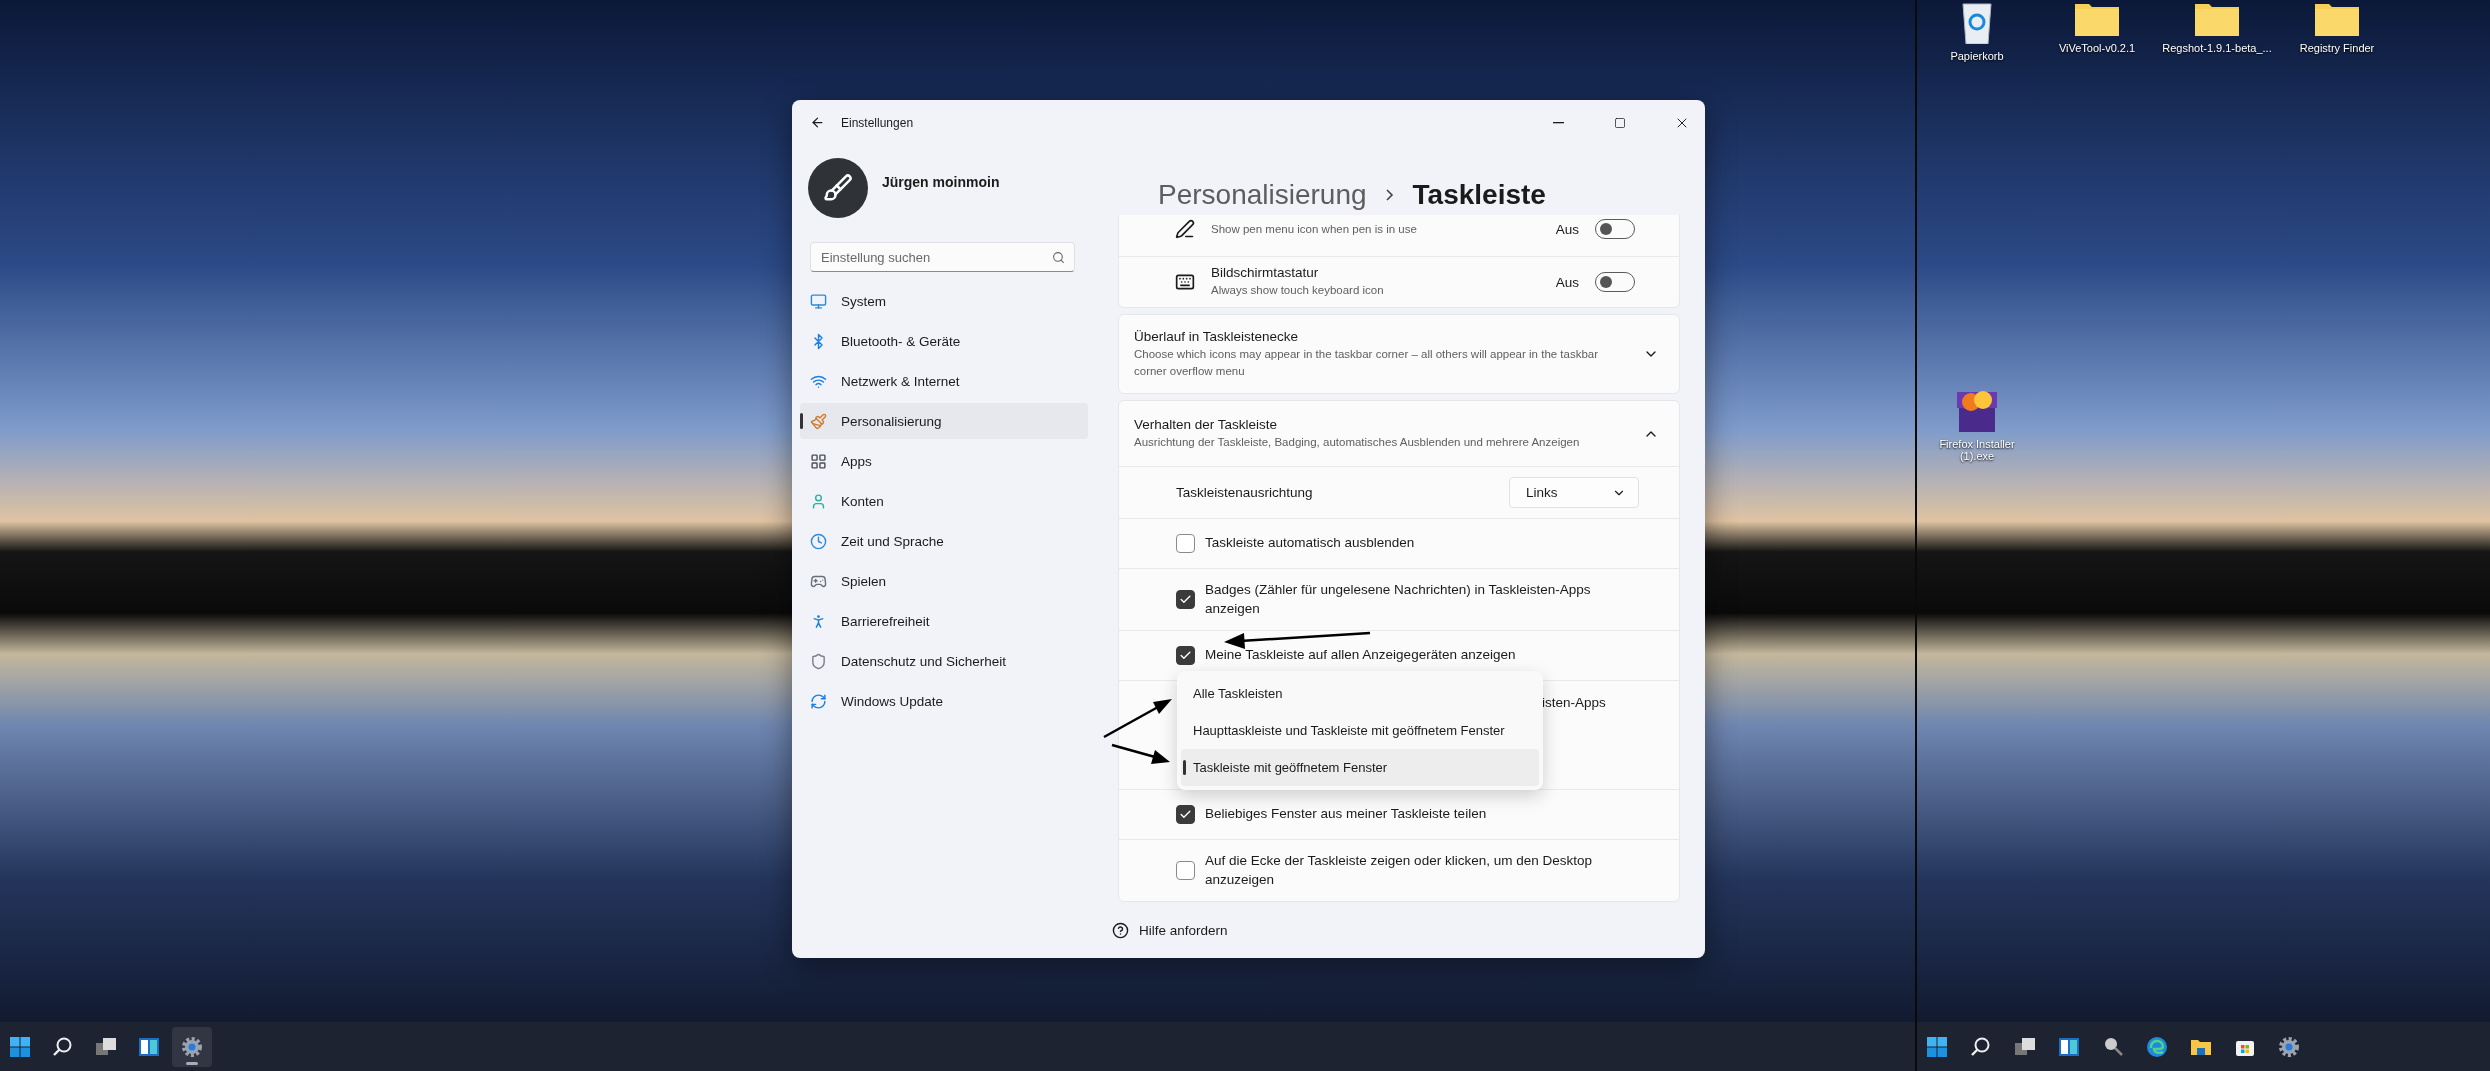 The image size is (2490, 1071). Describe the element at coordinates (838, 188) in the screenshot. I see `brush-icon` at that location.